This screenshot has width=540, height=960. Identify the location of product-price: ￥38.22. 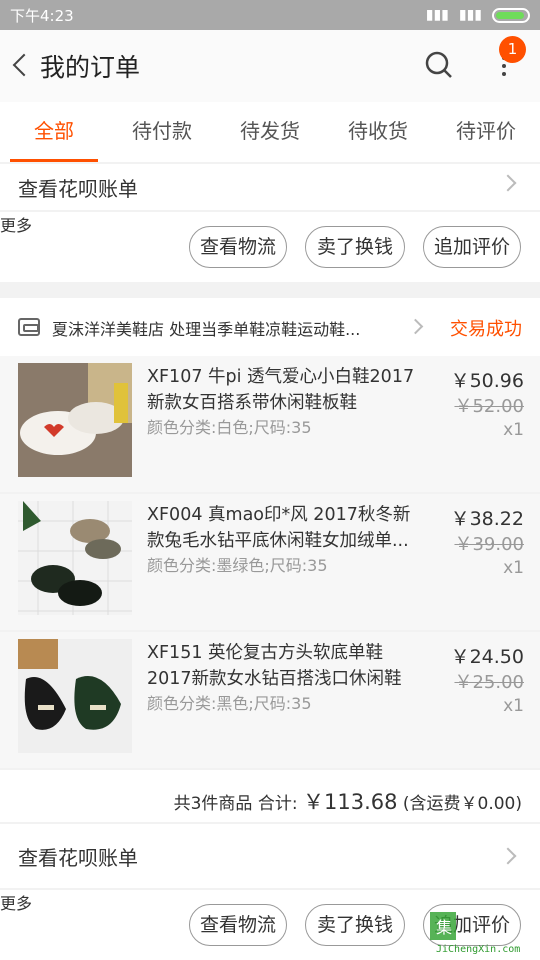
(487, 519).